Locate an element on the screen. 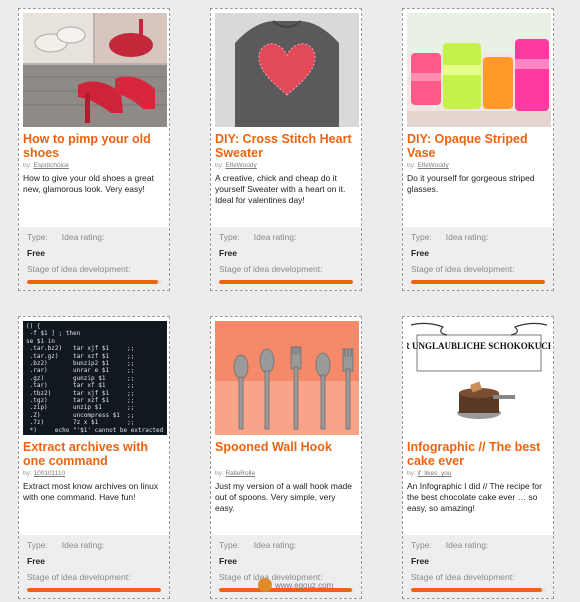 This screenshot has height=602, width=580. author-link: RalleRolle is located at coordinates (240, 473).